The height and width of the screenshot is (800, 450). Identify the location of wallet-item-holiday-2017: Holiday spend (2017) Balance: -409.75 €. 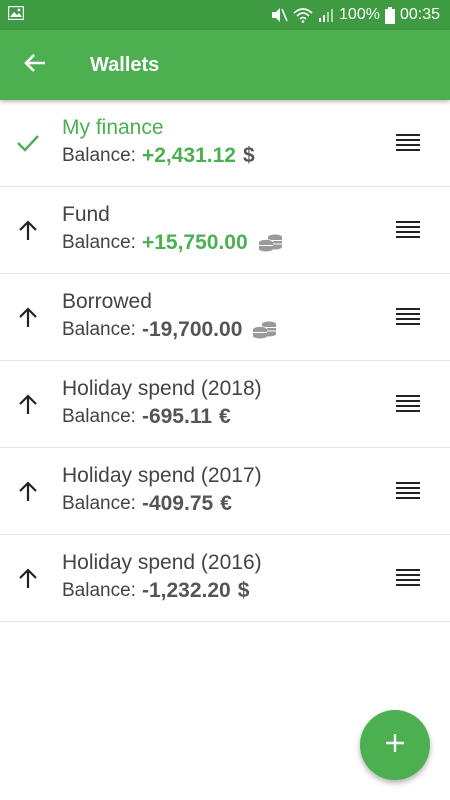
(225, 491).